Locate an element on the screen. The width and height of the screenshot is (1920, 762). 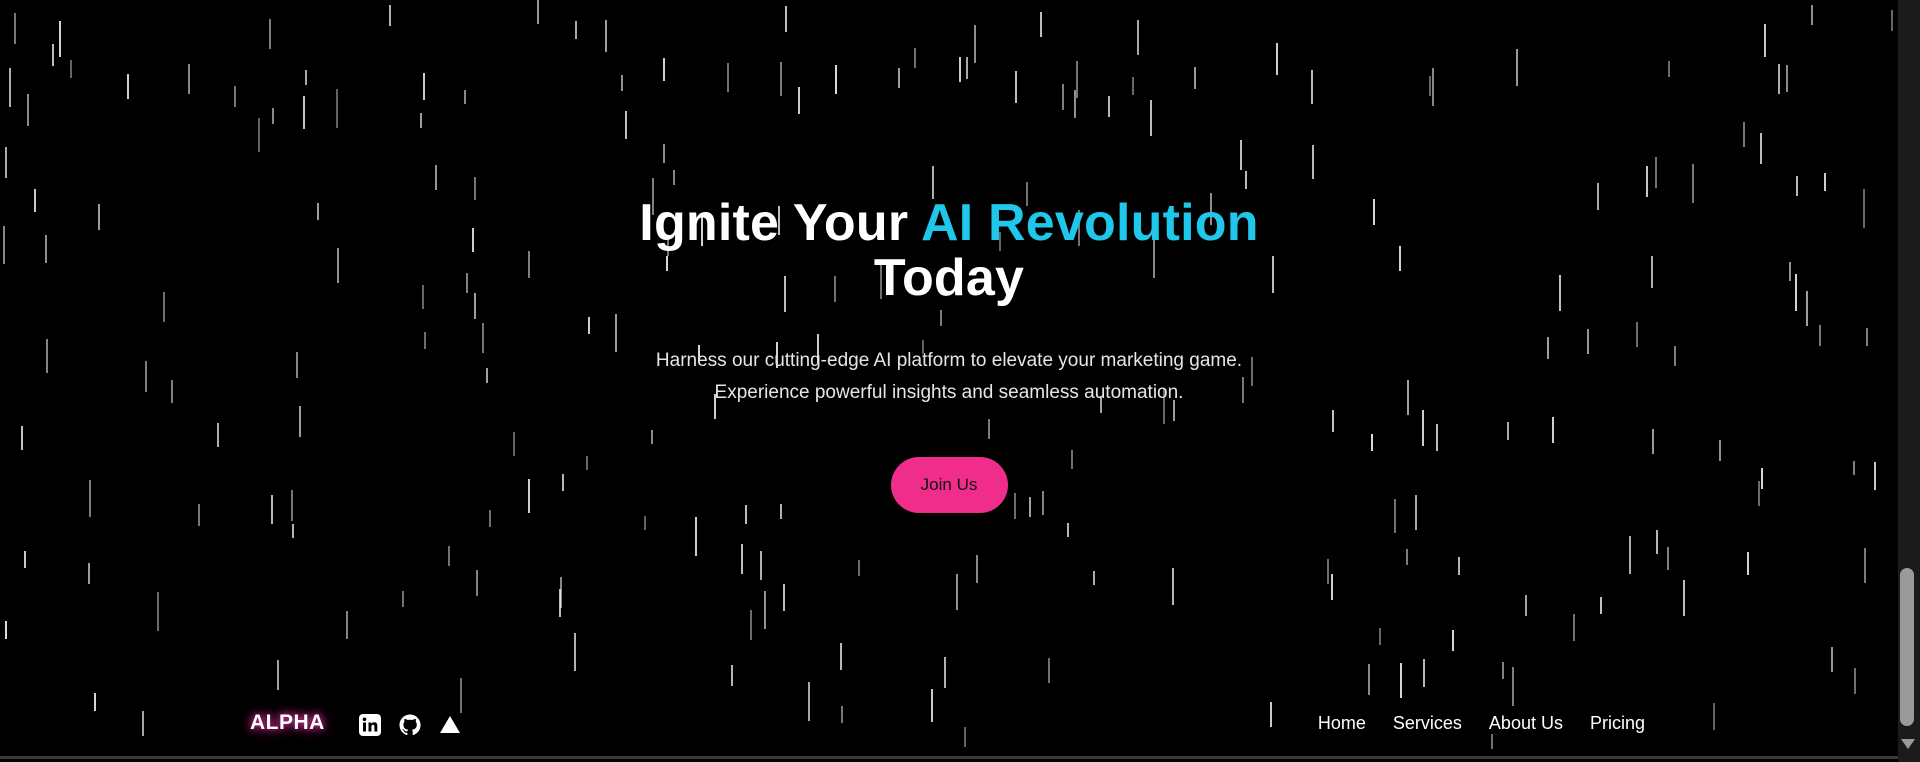
scrollbar-thumb is located at coordinates (1907, 647).